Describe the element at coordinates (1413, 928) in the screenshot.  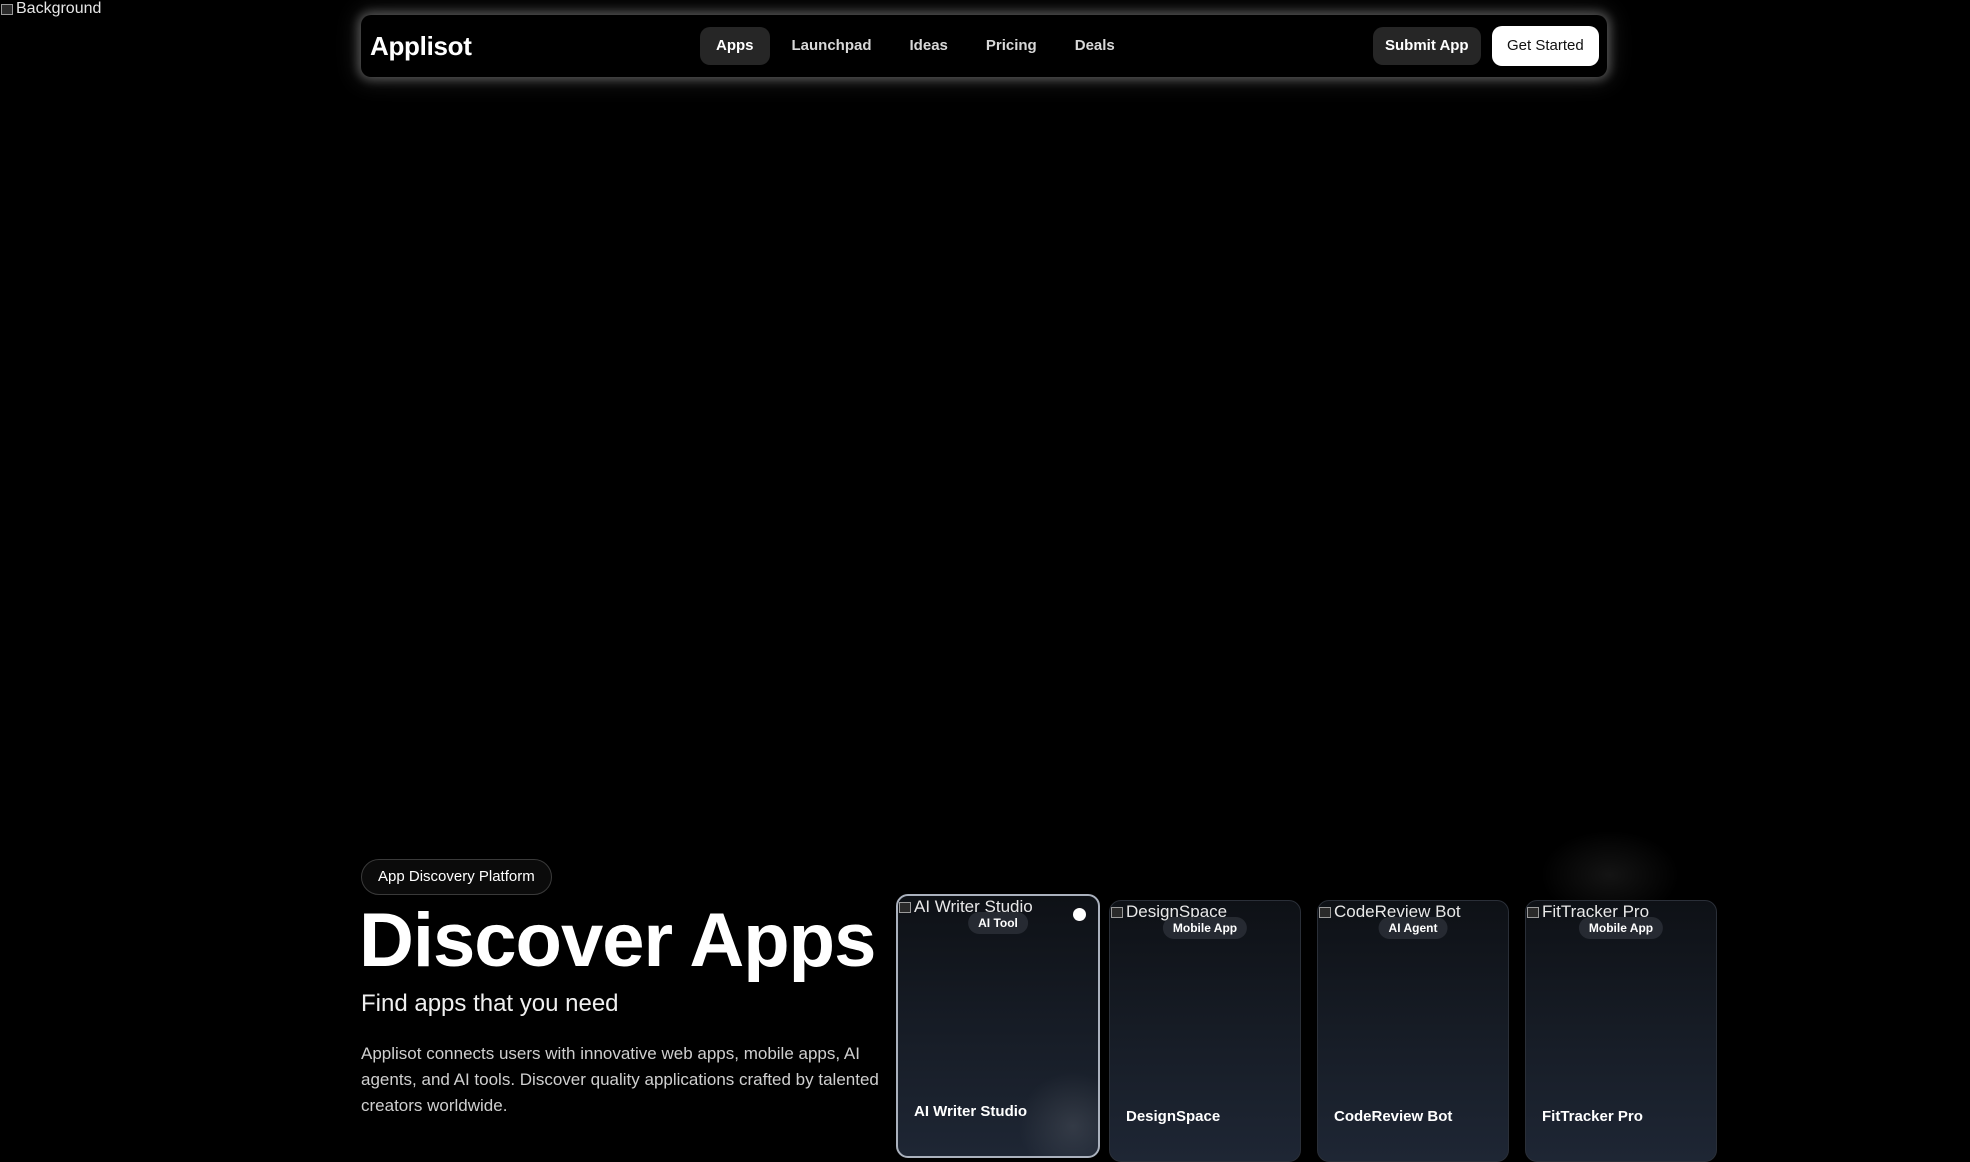
I see `card-category-badge: AI Agent` at that location.